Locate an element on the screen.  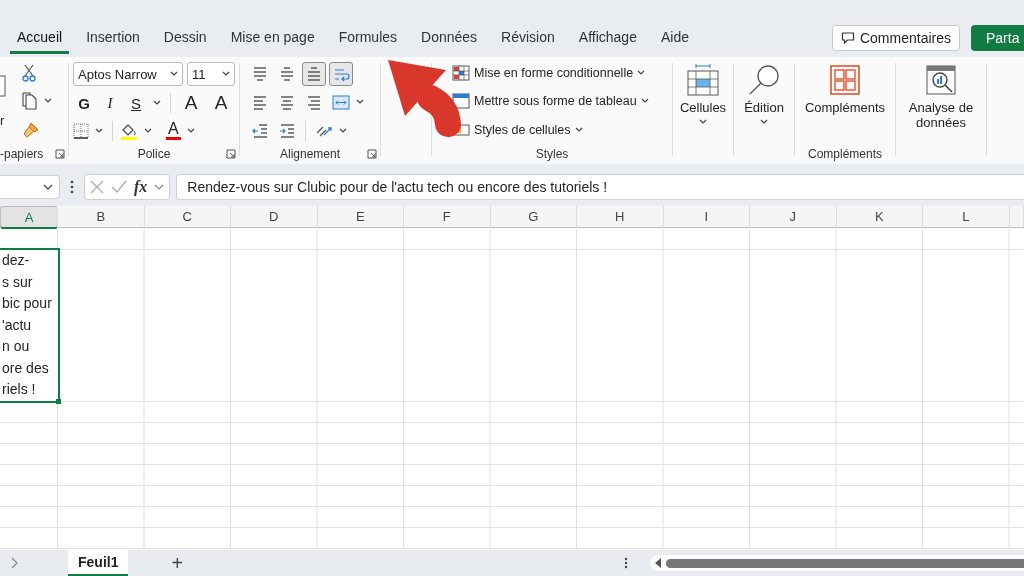
four-squares-icon is located at coordinates (845, 80).